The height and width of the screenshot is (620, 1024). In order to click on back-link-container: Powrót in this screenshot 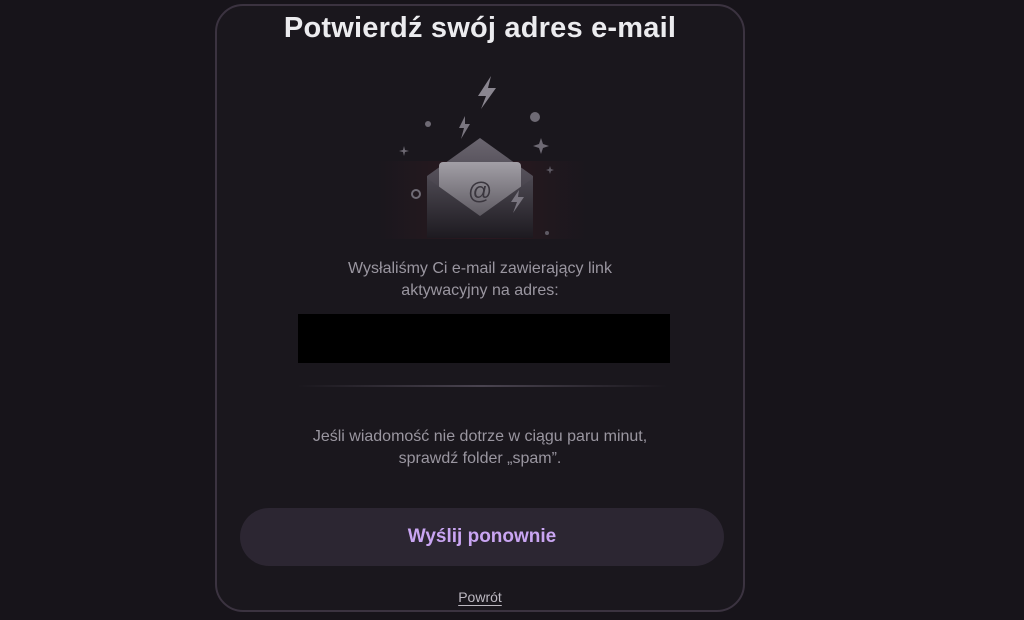, I will do `click(480, 597)`.